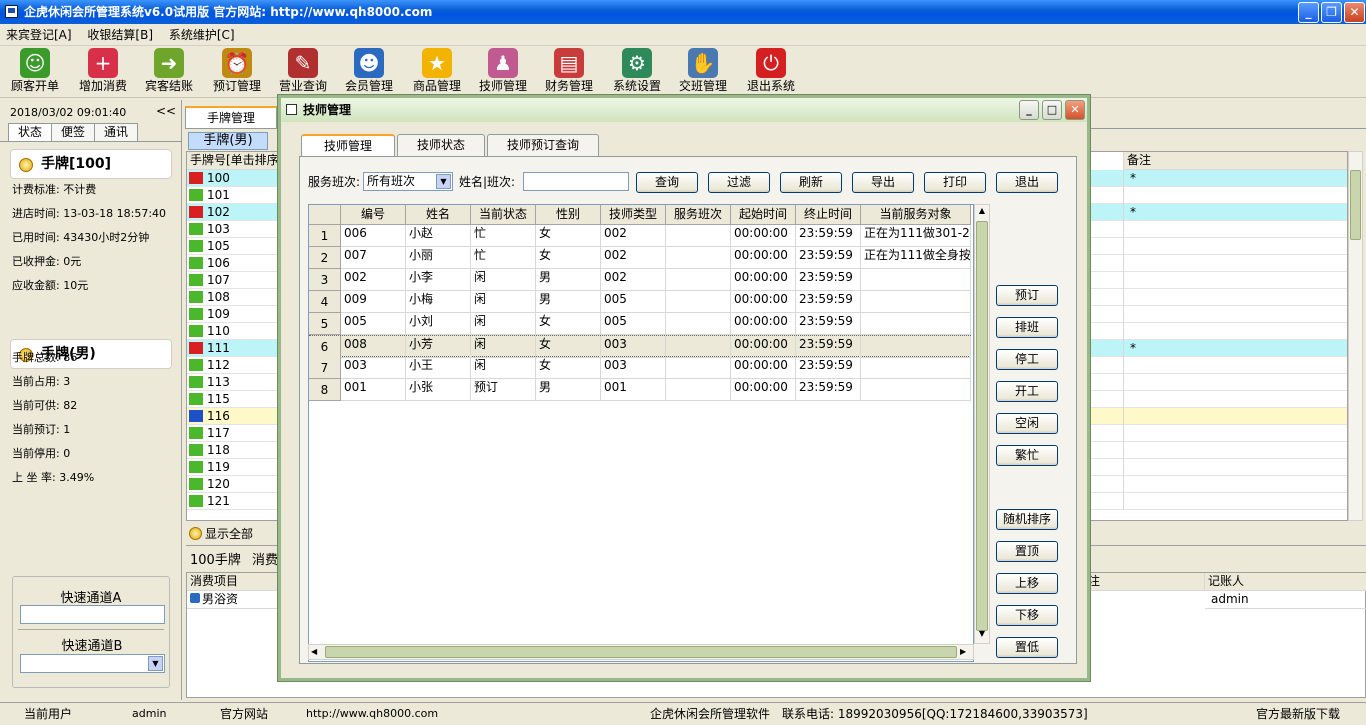  What do you see at coordinates (828, 302) in the screenshot?
I see `table-cell: 23:59:59` at bounding box center [828, 302].